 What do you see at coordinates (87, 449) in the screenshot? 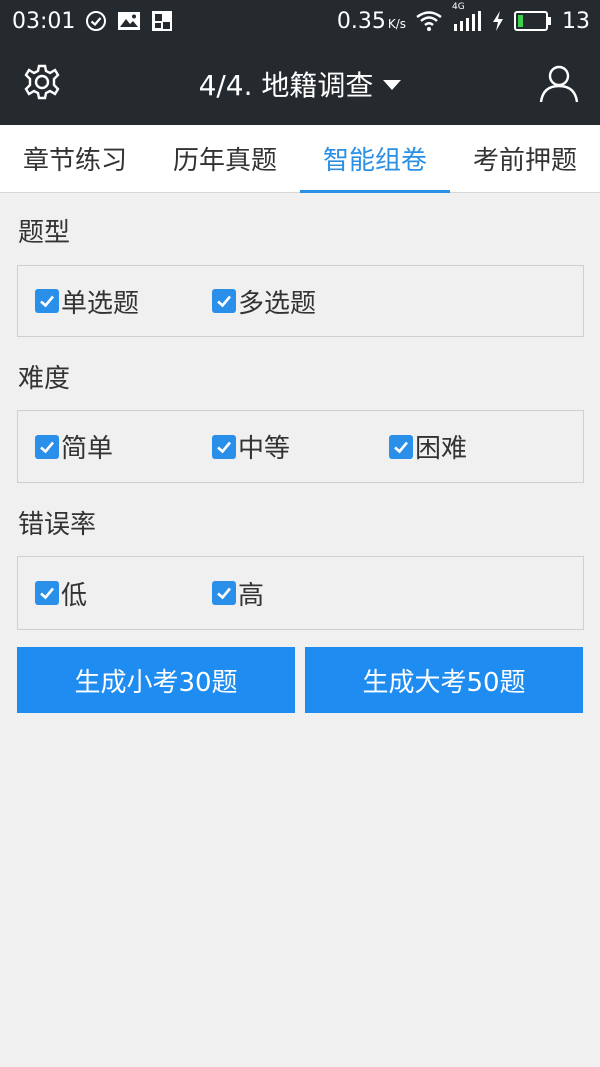
I see `option-label: 简单` at bounding box center [87, 449].